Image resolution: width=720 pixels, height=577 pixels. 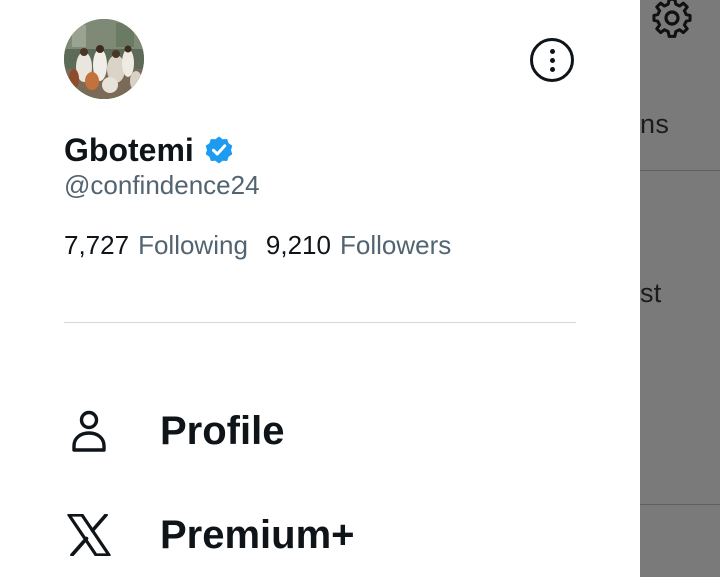 I want to click on background-text-fragment: ns, so click(x=655, y=124).